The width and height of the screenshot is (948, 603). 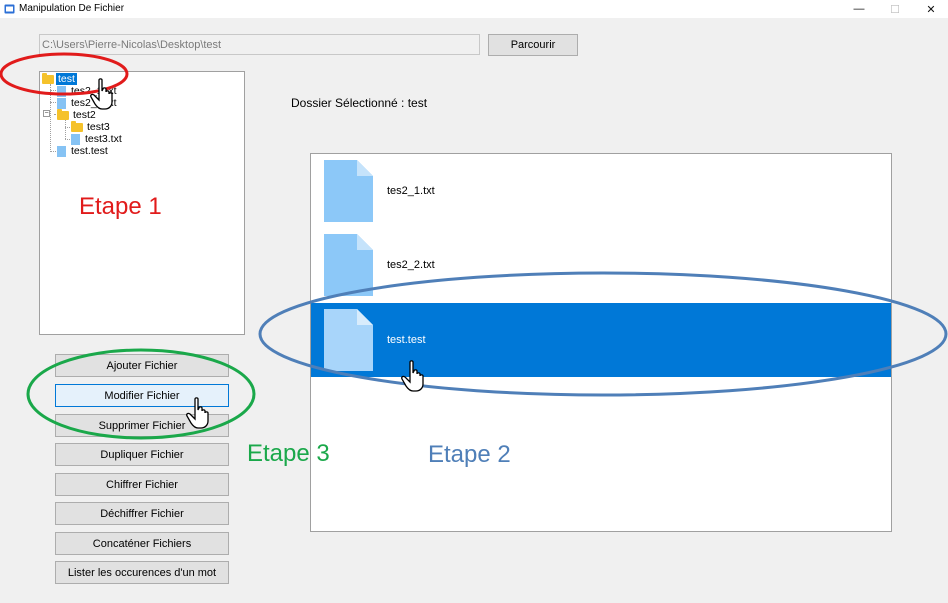 What do you see at coordinates (142, 513) in the screenshot?
I see `decrypt-file-button: Déchiffrer Fichier` at bounding box center [142, 513].